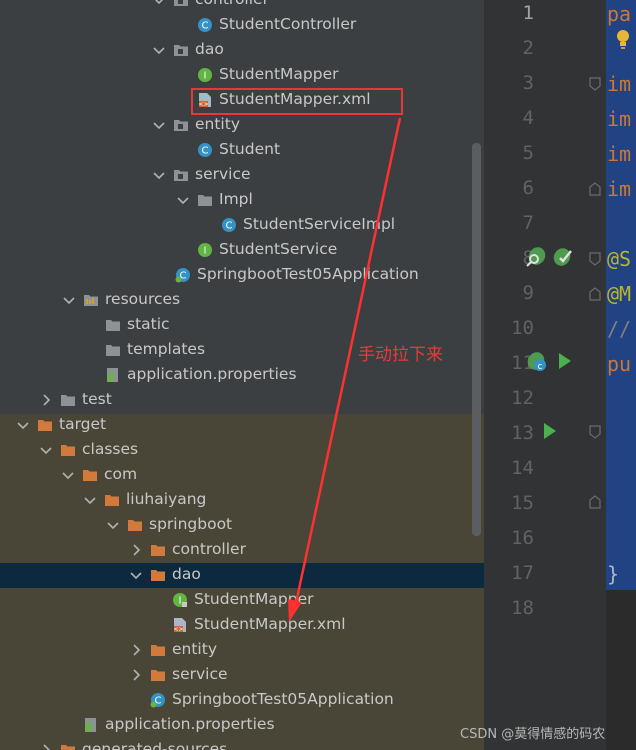  What do you see at coordinates (613, 574) in the screenshot?
I see `code-fragment: }` at bounding box center [613, 574].